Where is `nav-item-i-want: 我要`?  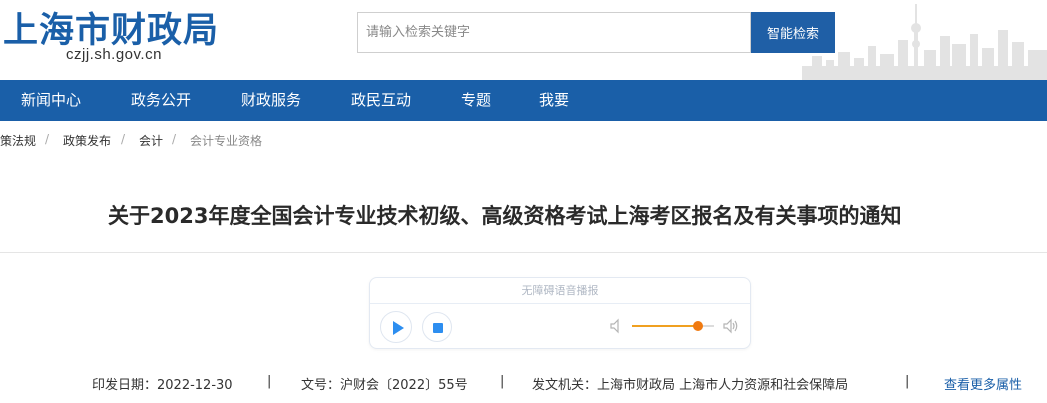
nav-item-i-want: 我要 is located at coordinates (554, 100).